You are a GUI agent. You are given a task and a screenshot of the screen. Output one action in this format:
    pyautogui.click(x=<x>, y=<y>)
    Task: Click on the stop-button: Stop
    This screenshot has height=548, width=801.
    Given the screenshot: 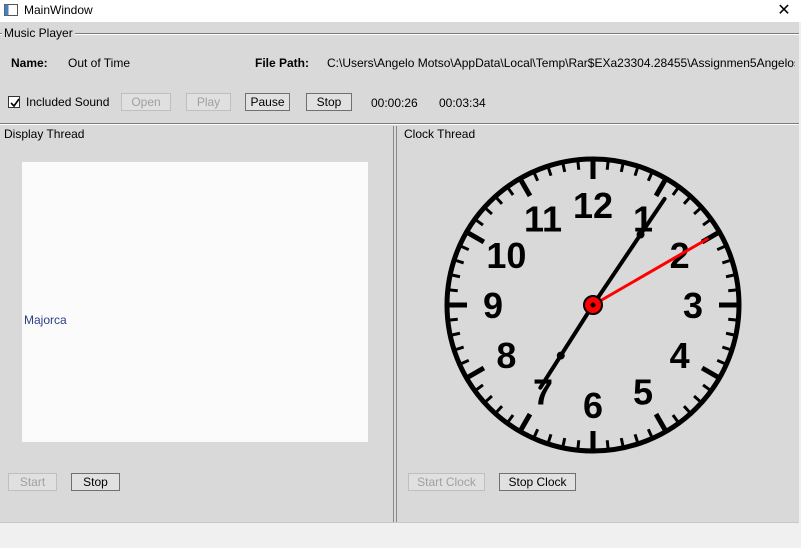 What is the action you would take?
    pyautogui.click(x=329, y=102)
    